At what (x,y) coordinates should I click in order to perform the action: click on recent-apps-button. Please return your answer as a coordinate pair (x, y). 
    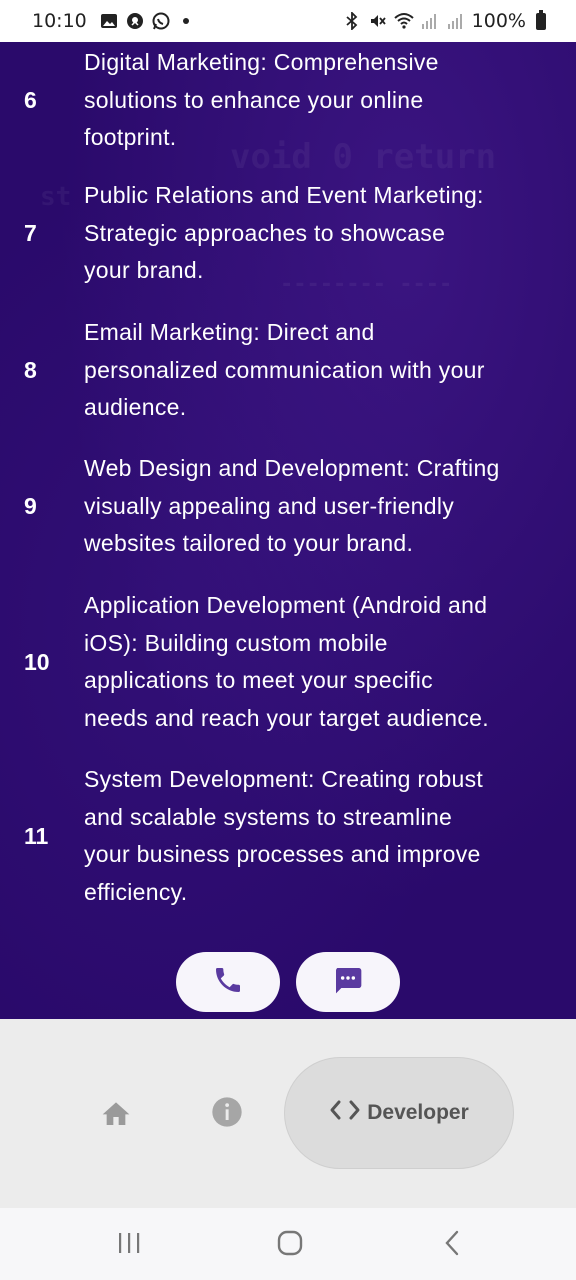
    Looking at the image, I should click on (129, 1245).